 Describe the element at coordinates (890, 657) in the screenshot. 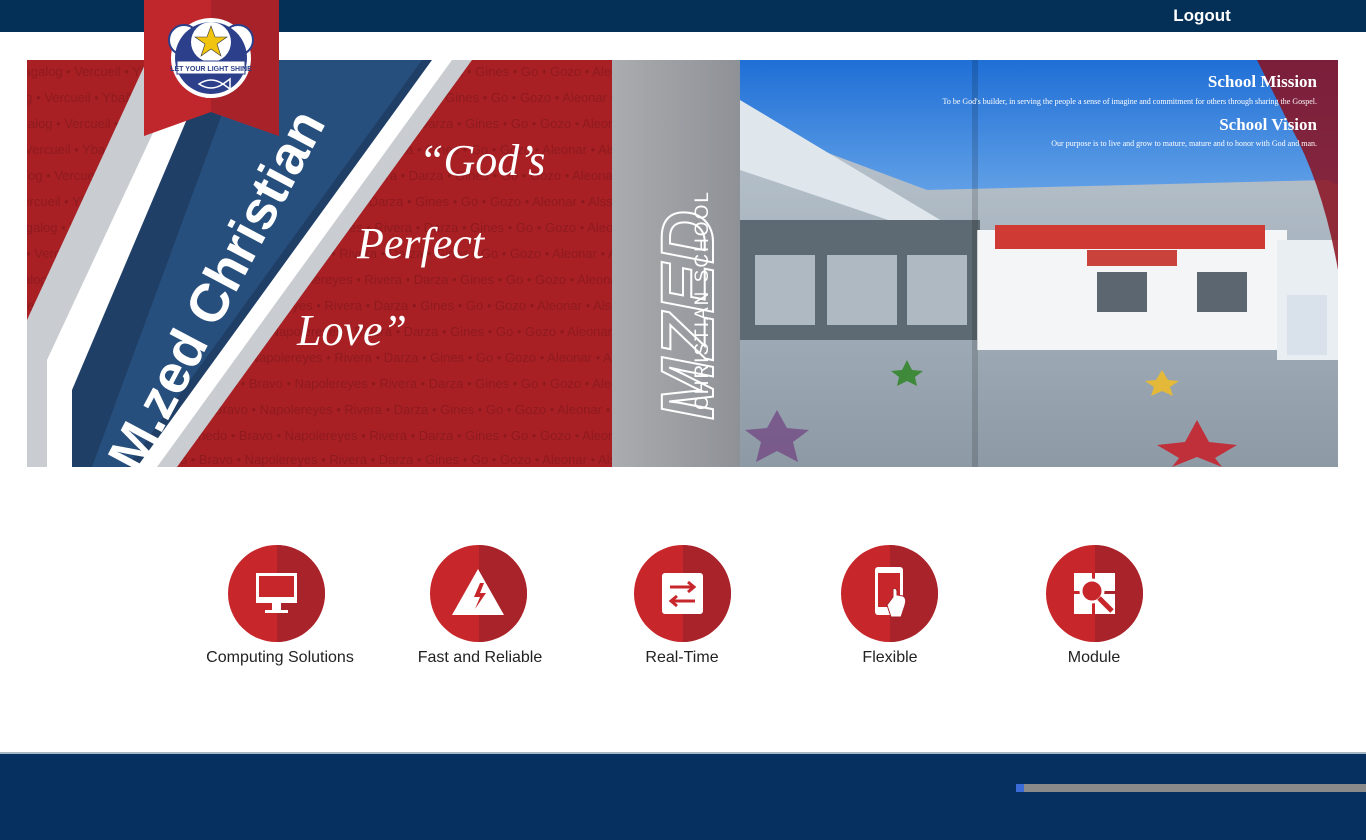

I see `feature-label: Flexible` at that location.